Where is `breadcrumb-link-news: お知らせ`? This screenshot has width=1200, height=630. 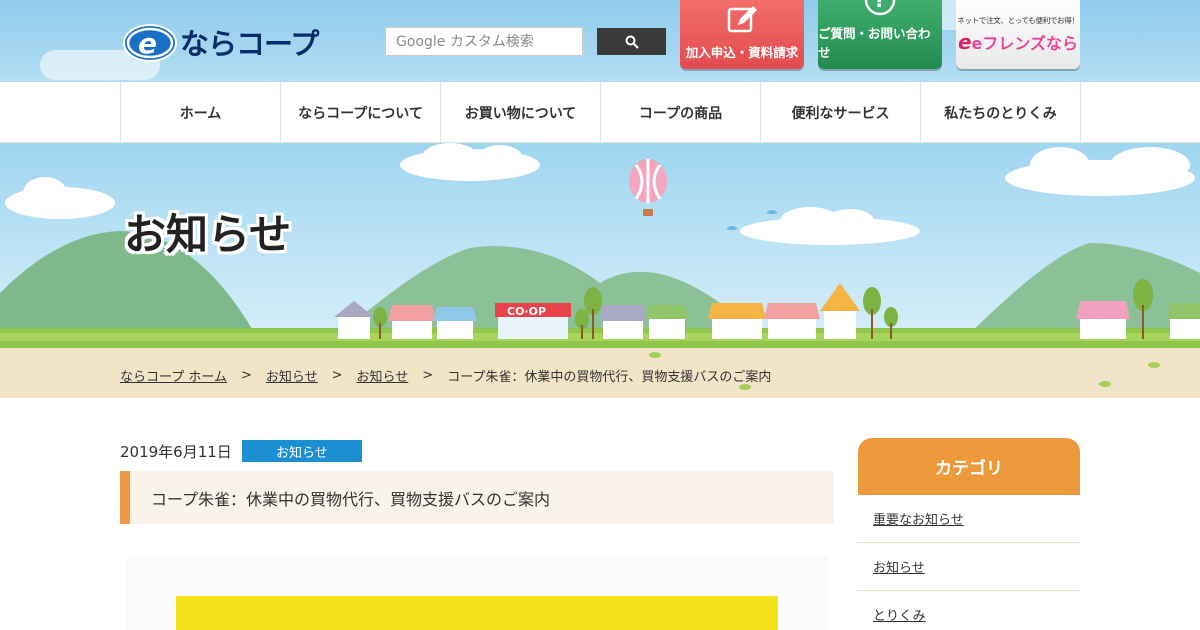 breadcrumb-link-news: お知らせ is located at coordinates (292, 375).